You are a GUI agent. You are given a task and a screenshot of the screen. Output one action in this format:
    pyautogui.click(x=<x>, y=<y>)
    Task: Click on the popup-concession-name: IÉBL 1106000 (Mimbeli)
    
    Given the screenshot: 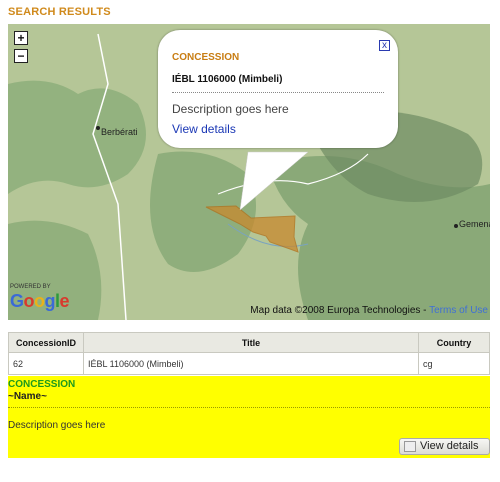 What is the action you would take?
    pyautogui.click(x=227, y=79)
    